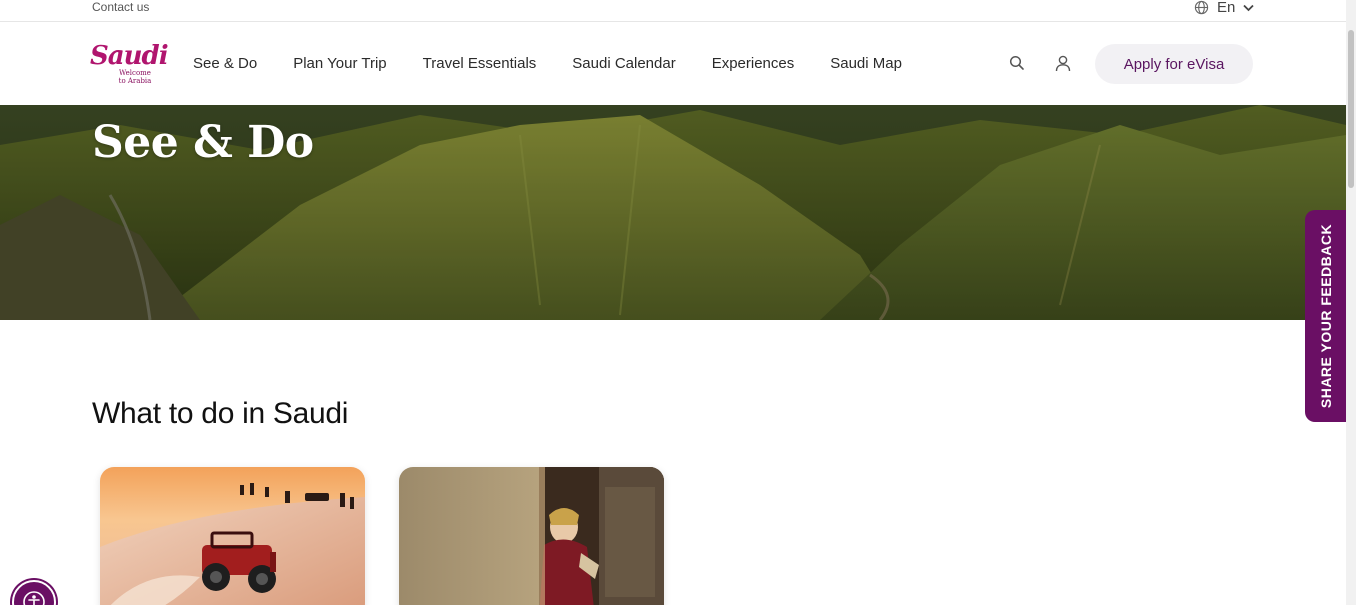 The image size is (1356, 605). What do you see at coordinates (34, 592) in the screenshot?
I see `accessibility-button` at bounding box center [34, 592].